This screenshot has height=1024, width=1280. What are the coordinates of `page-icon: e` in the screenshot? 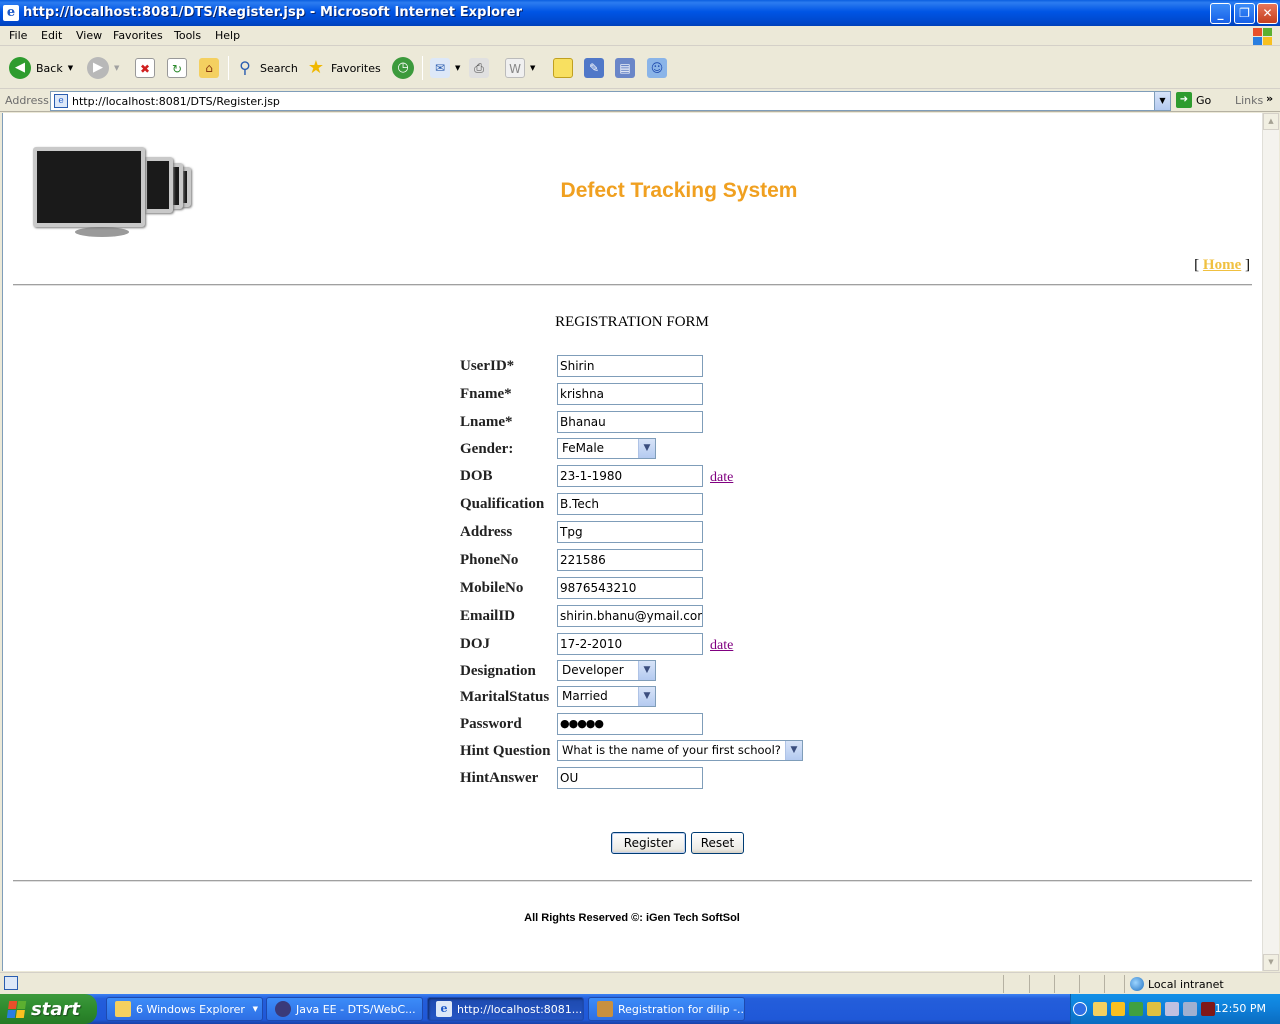 It's located at (61, 101).